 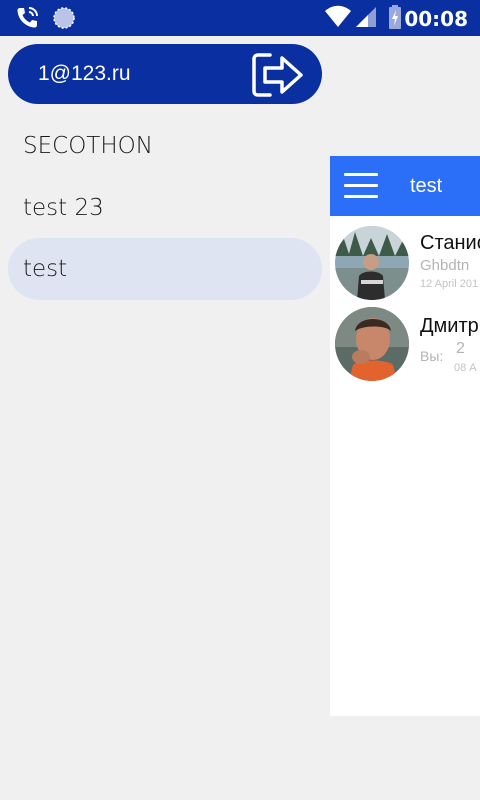 I want to click on phone-call-icon, so click(x=27, y=20).